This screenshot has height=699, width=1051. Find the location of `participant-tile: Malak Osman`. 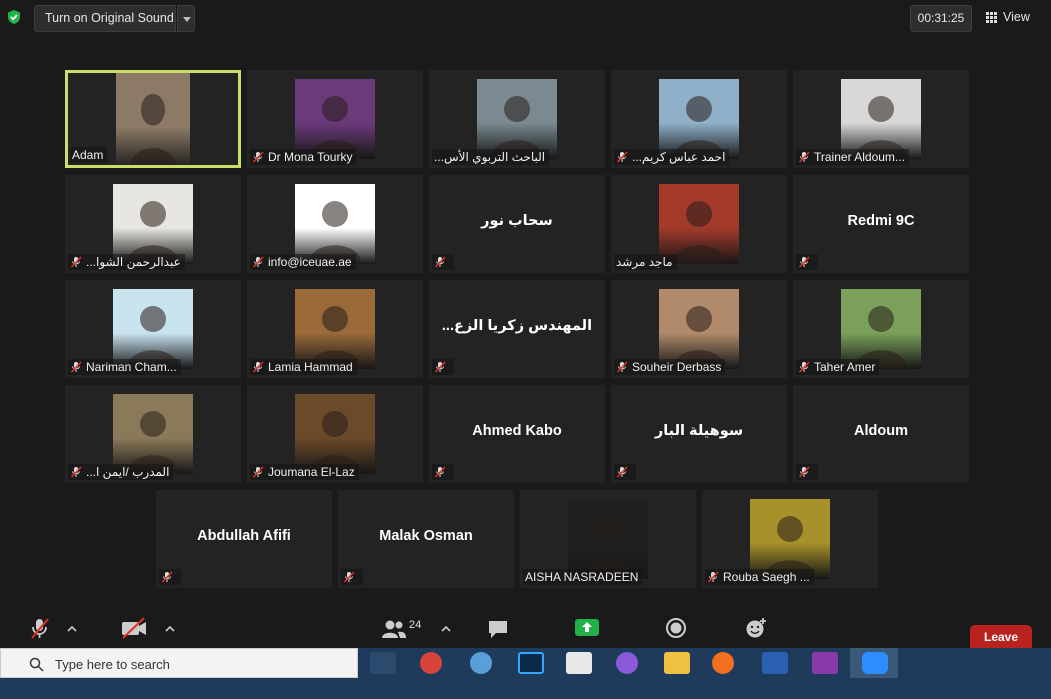

participant-tile: Malak Osman is located at coordinates (426, 539).